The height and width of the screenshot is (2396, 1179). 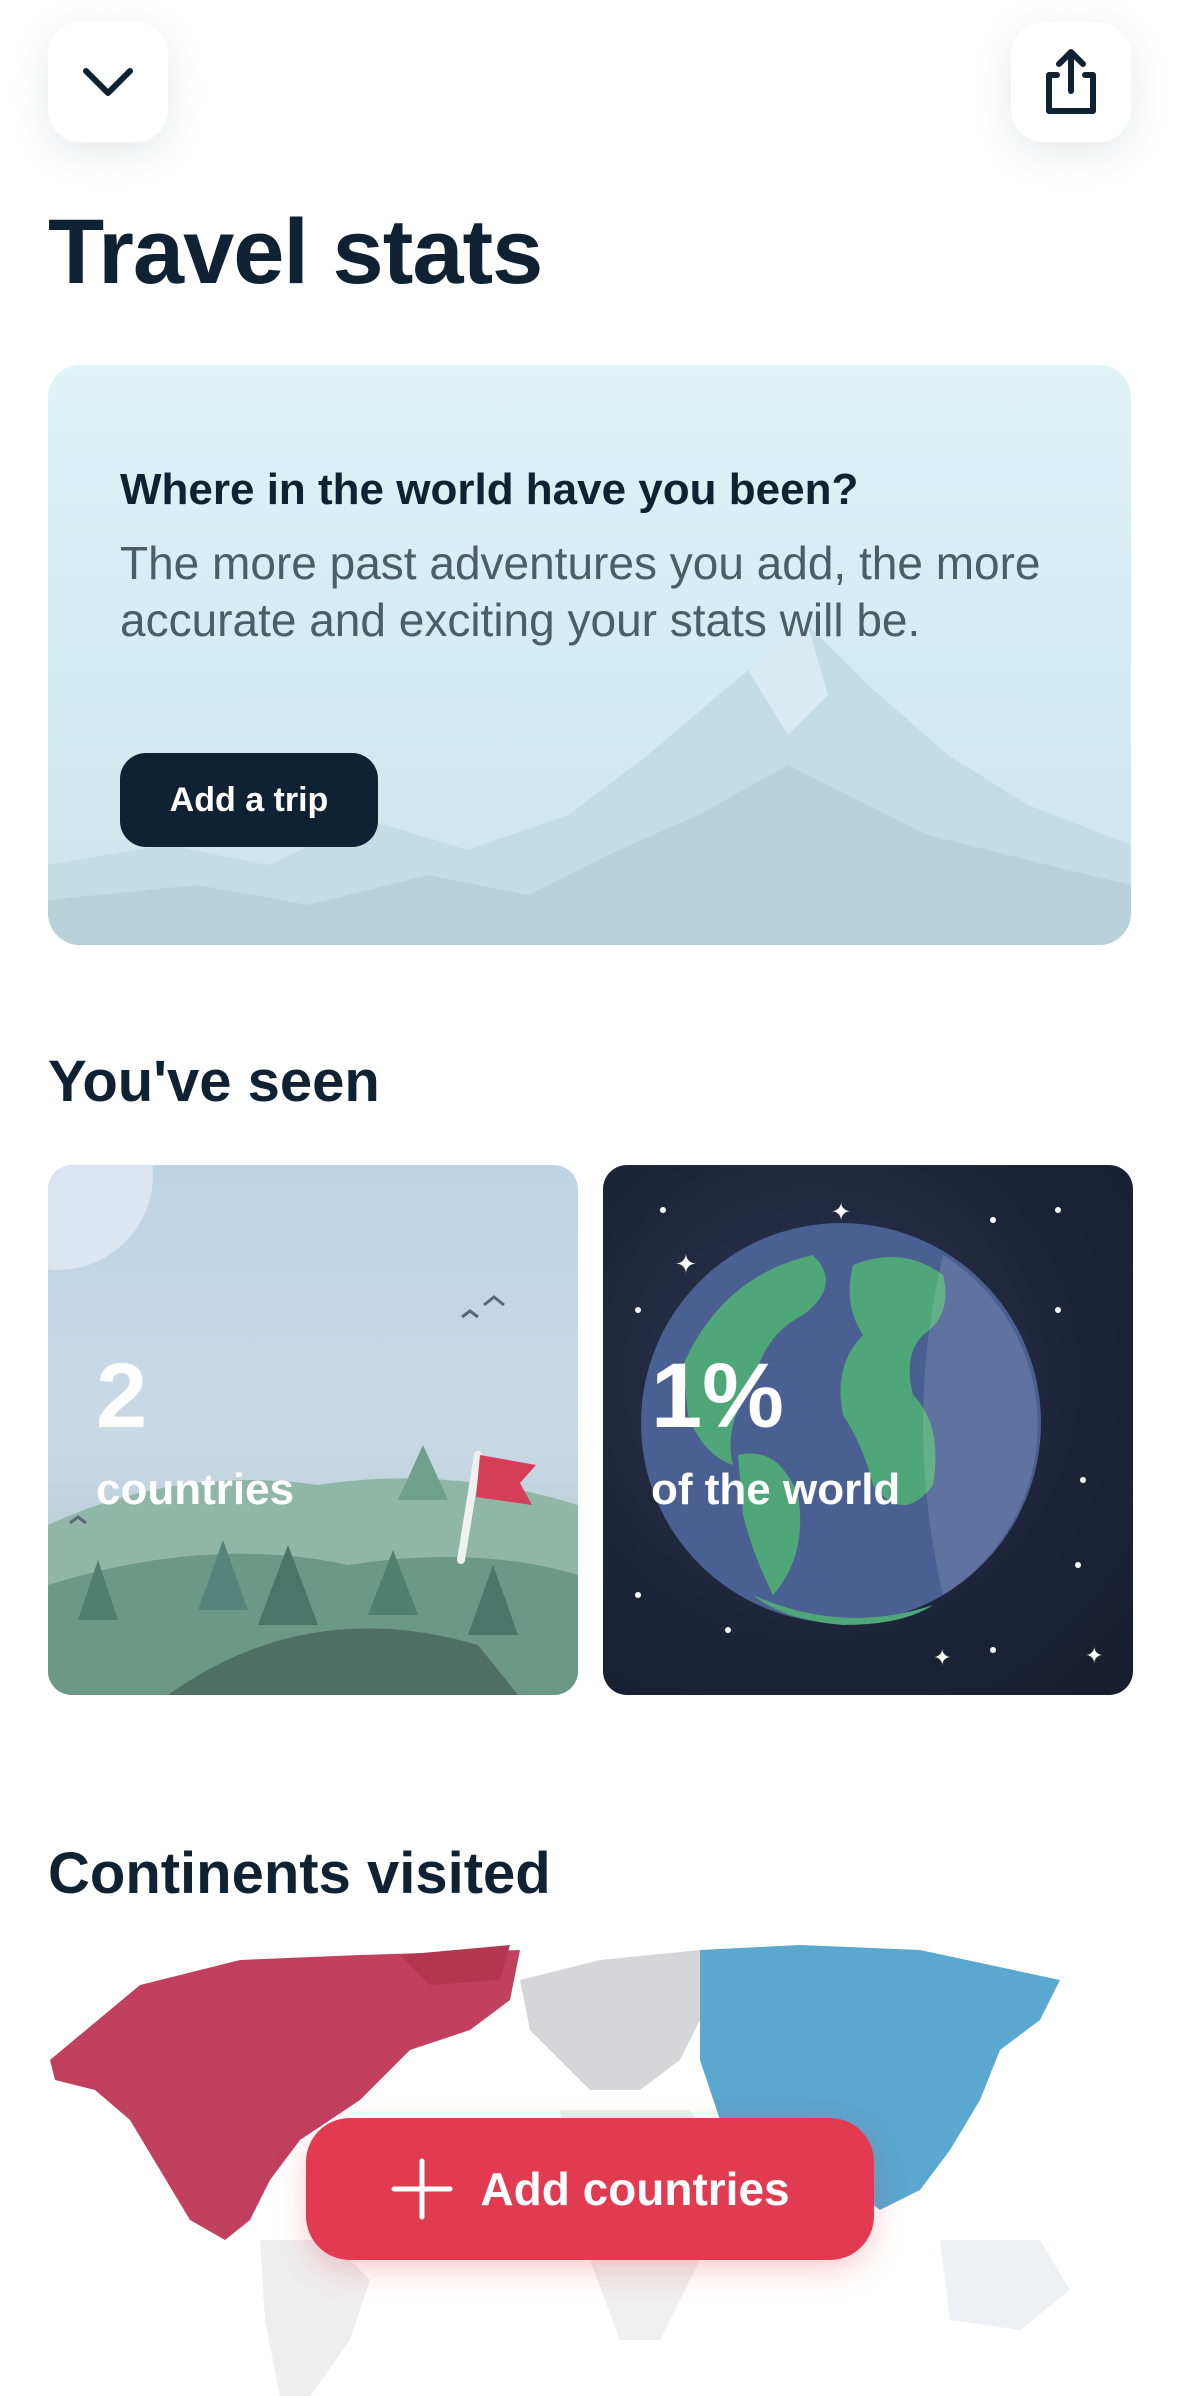 I want to click on collapse-button, so click(x=108, y=82).